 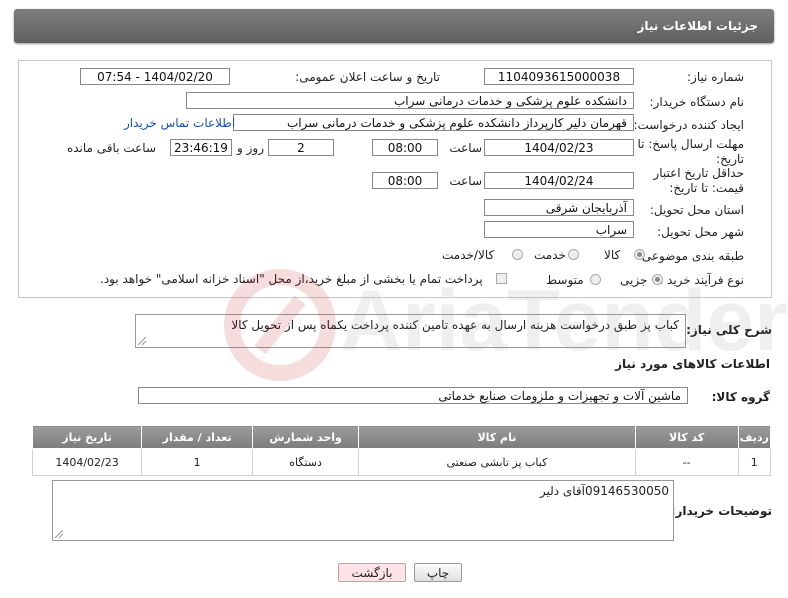 I want to click on col-need-date: تاریخ نیاز, so click(x=87, y=437).